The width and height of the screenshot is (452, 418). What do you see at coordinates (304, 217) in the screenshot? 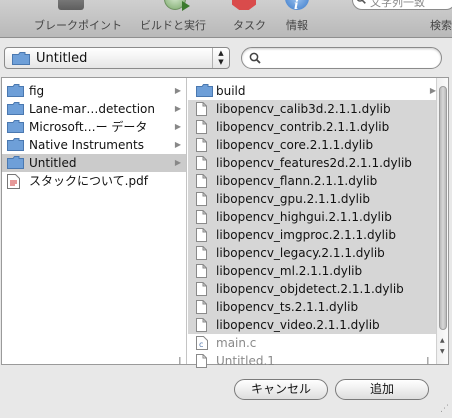
I see `item-label: libopencv_highgui.2.1.1.dylib` at bounding box center [304, 217].